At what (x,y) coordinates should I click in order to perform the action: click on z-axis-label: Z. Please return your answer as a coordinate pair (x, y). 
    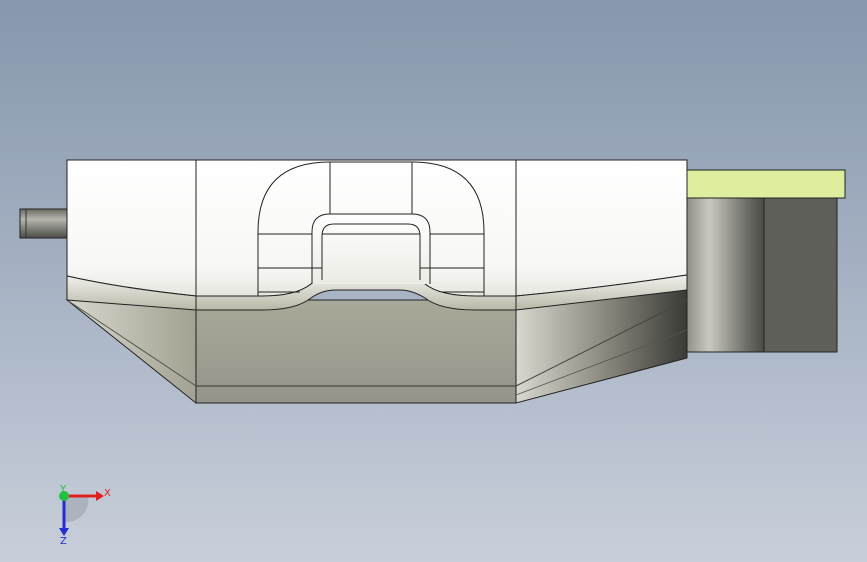
    Looking at the image, I should click on (63, 541).